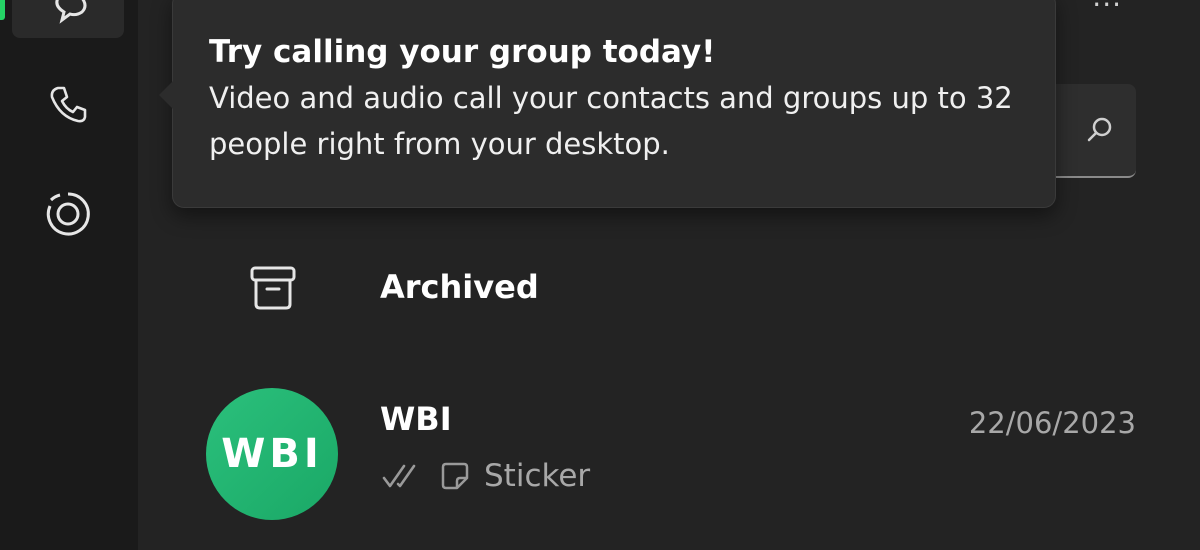 The width and height of the screenshot is (1200, 550). I want to click on avatar: WBI, so click(272, 454).